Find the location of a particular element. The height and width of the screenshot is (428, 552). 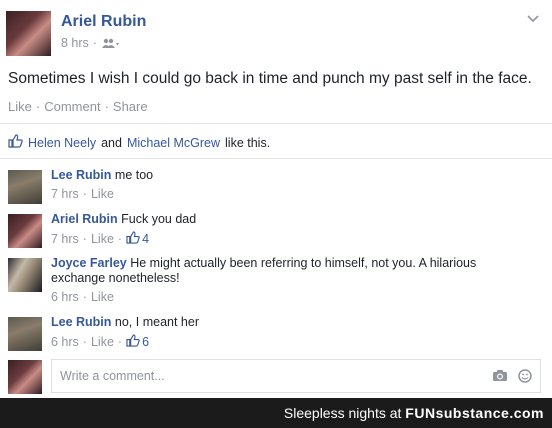

post-author-name: Ariel Rubin is located at coordinates (103, 22).